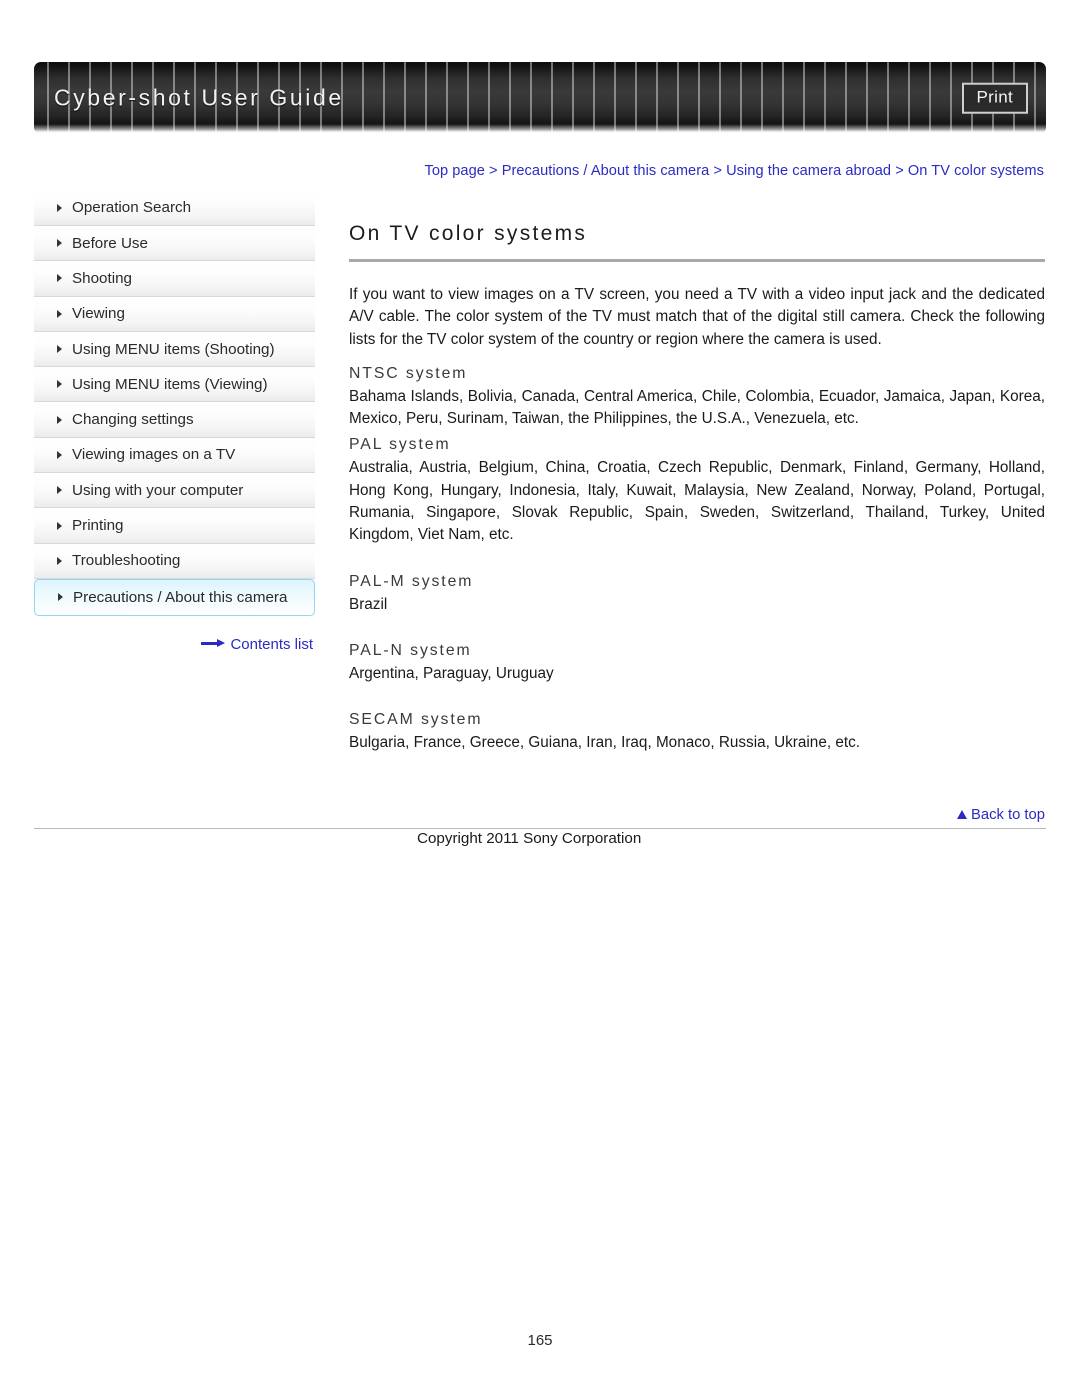 The width and height of the screenshot is (1080, 1397). Describe the element at coordinates (411, 581) in the screenshot. I see `system-heading: PAL-M system` at that location.